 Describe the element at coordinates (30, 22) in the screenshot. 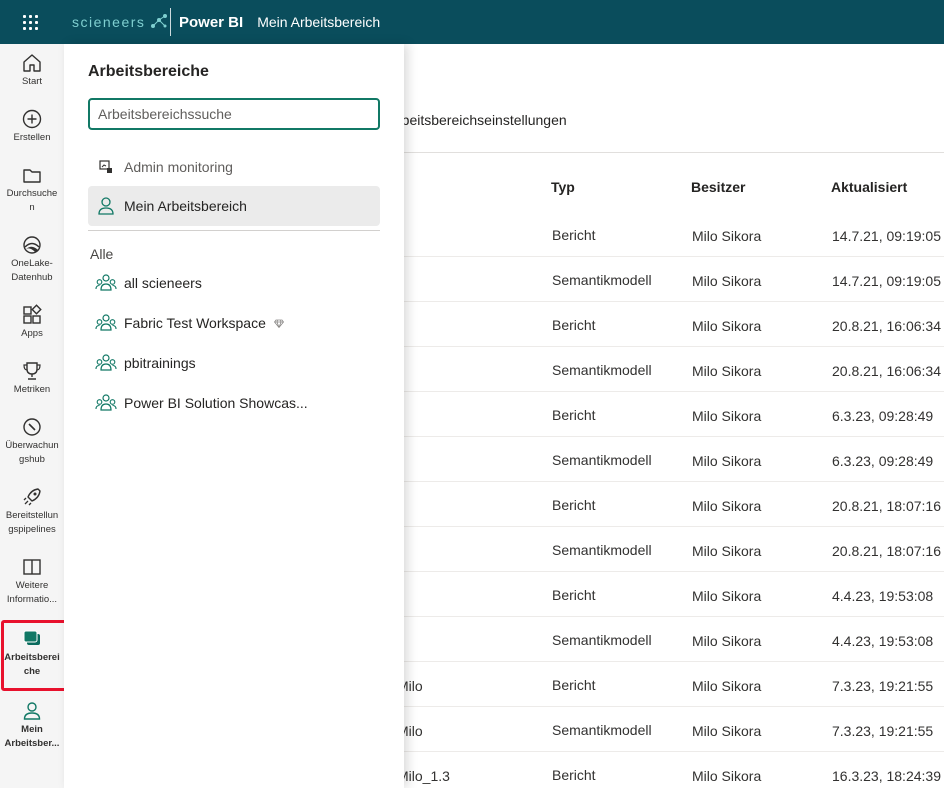

I see `app-launcher-button` at that location.